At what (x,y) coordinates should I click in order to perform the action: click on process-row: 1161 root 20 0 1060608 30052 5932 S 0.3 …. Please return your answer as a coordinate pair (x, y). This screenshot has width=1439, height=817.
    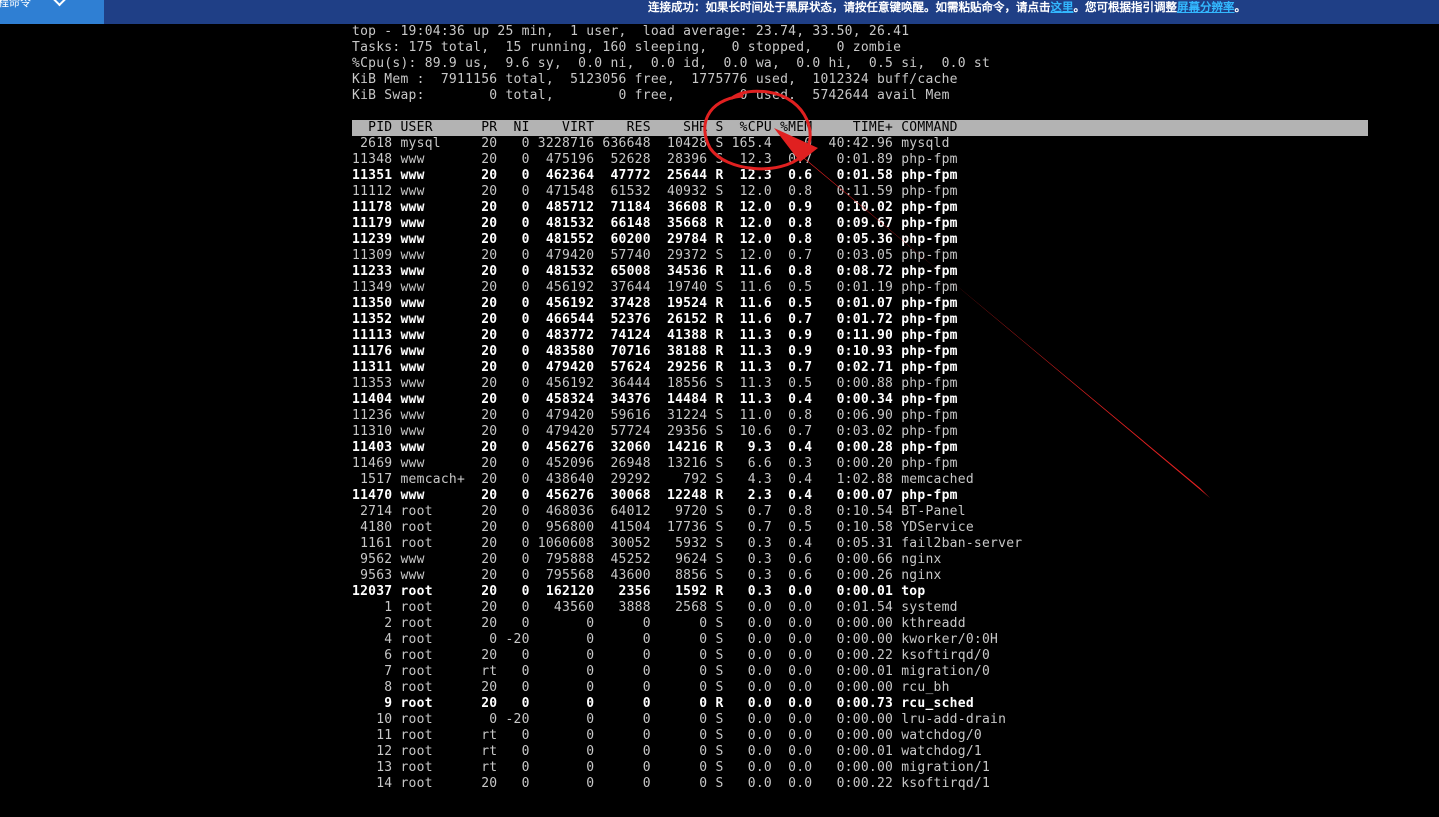
    Looking at the image, I should click on (687, 543).